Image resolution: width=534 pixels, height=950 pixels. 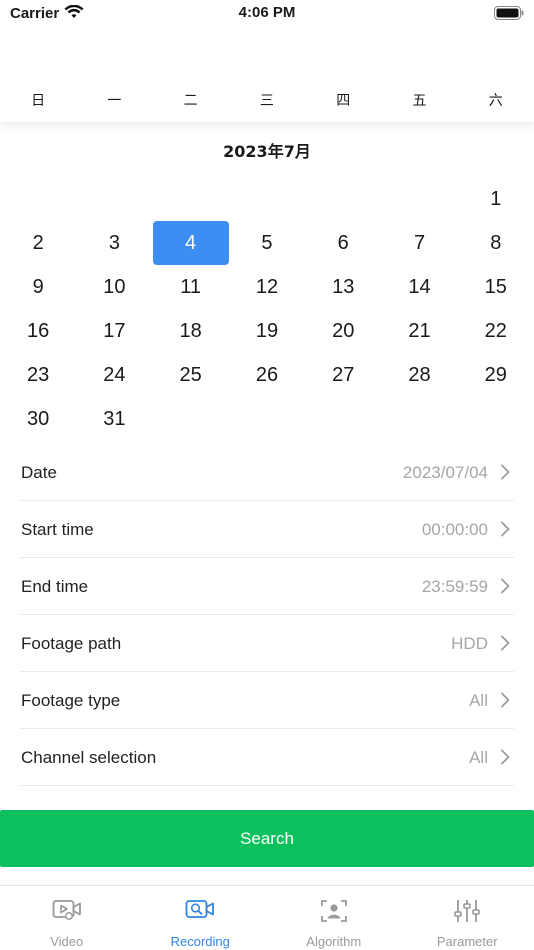 What do you see at coordinates (266, 101) in the screenshot?
I see `weekday-label: 三` at bounding box center [266, 101].